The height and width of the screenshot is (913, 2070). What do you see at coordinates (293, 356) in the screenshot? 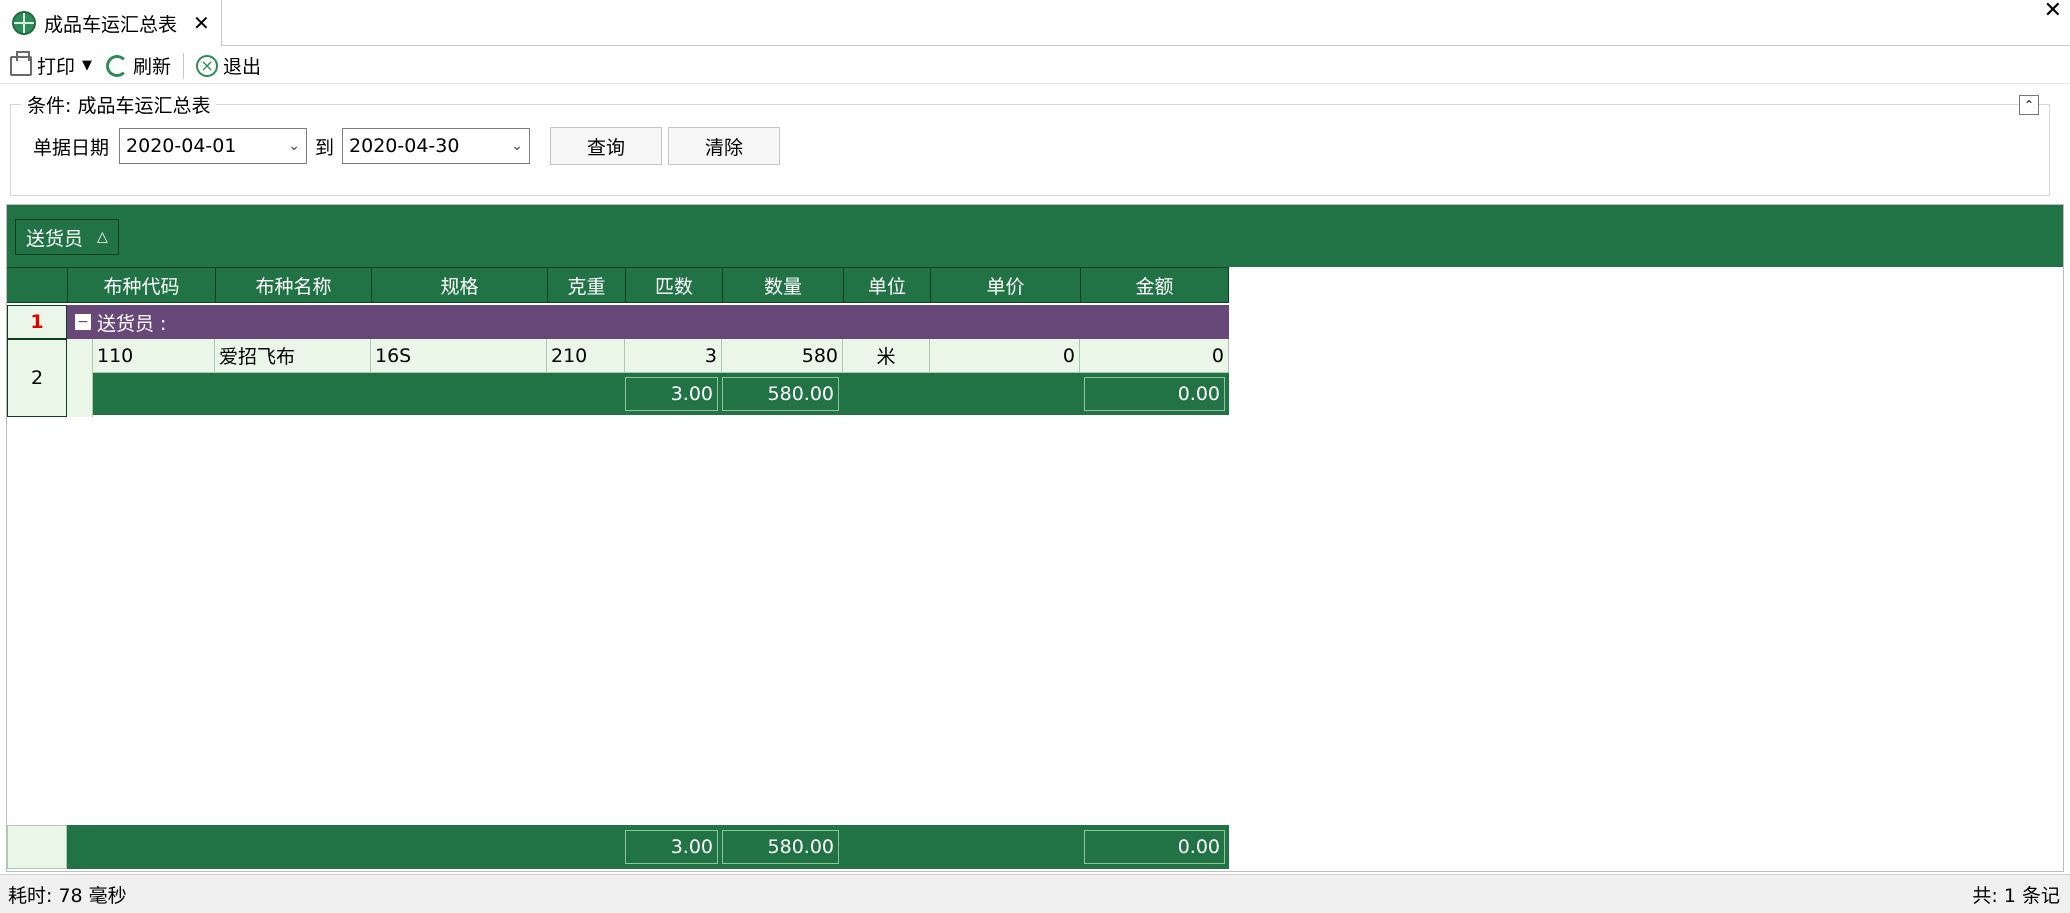
I see `cell-name: 爱招飞布` at bounding box center [293, 356].